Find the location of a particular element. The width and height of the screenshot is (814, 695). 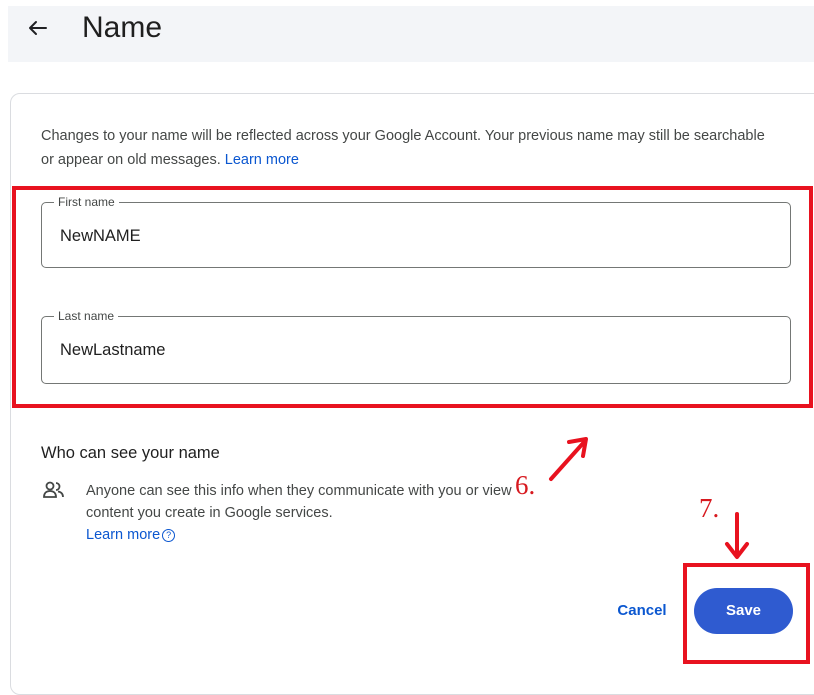

visibility-learn-more-link: Learn more is located at coordinates (123, 535).